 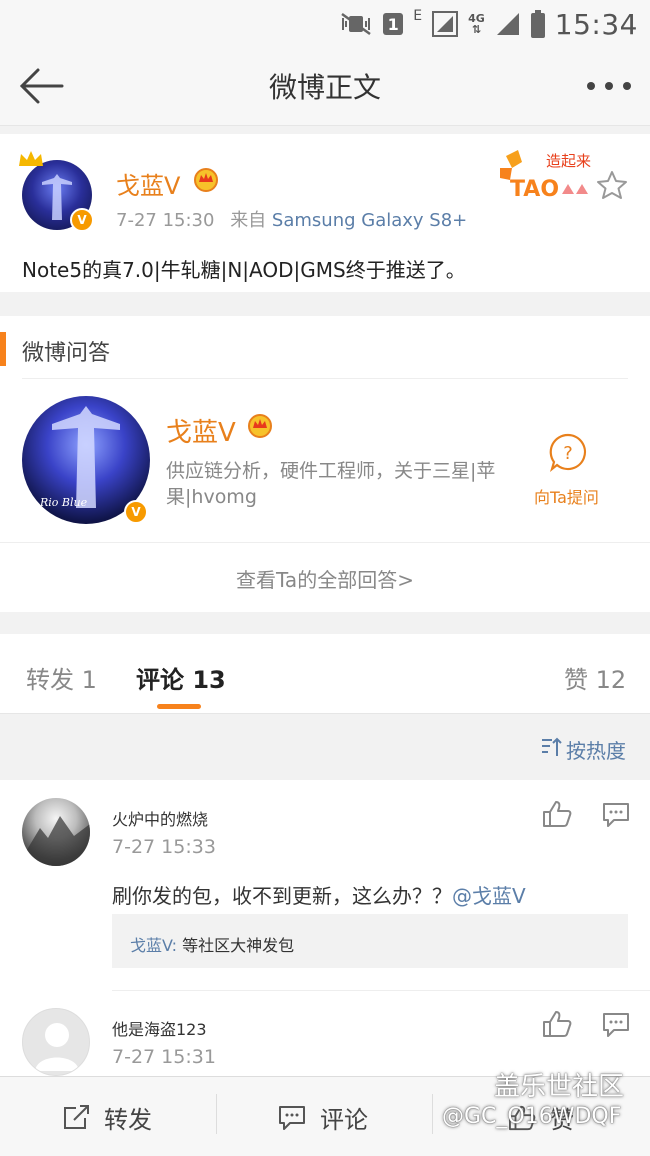 I want to click on page-title: 微博正文, so click(x=324, y=87).